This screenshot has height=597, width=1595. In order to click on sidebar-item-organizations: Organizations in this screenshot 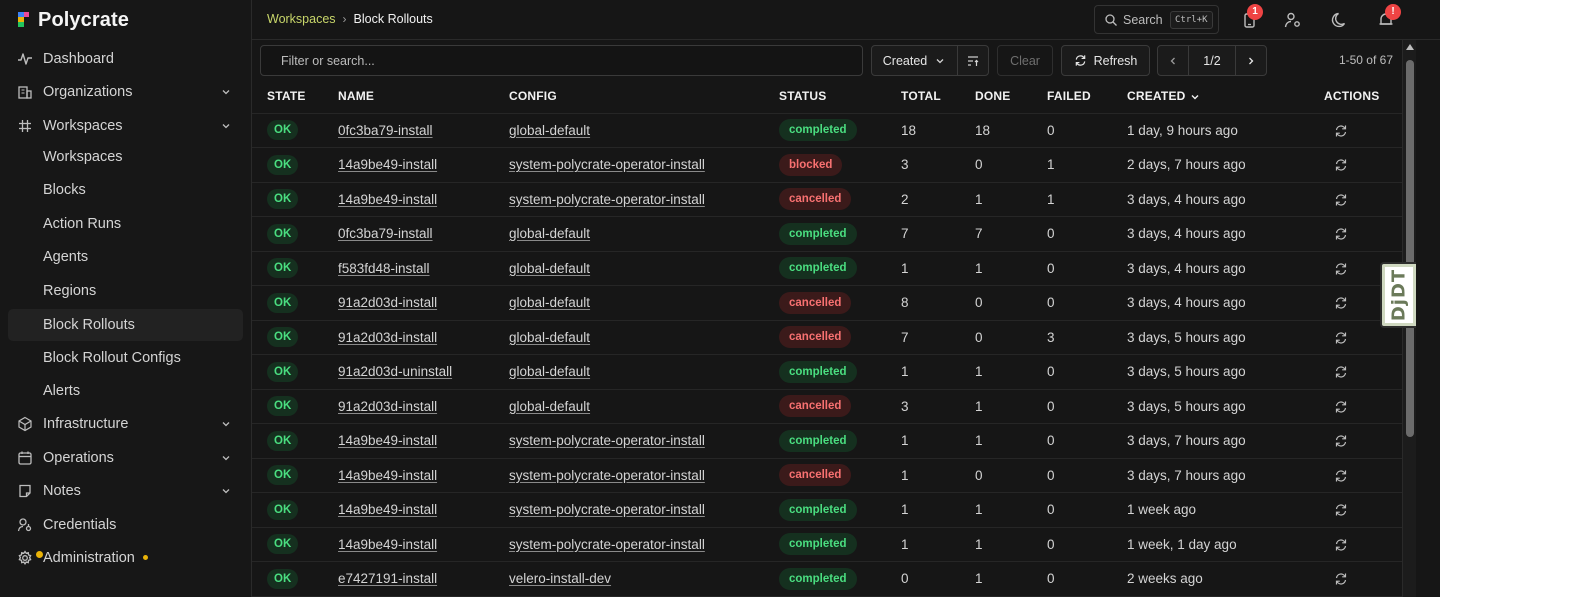, I will do `click(125, 92)`.